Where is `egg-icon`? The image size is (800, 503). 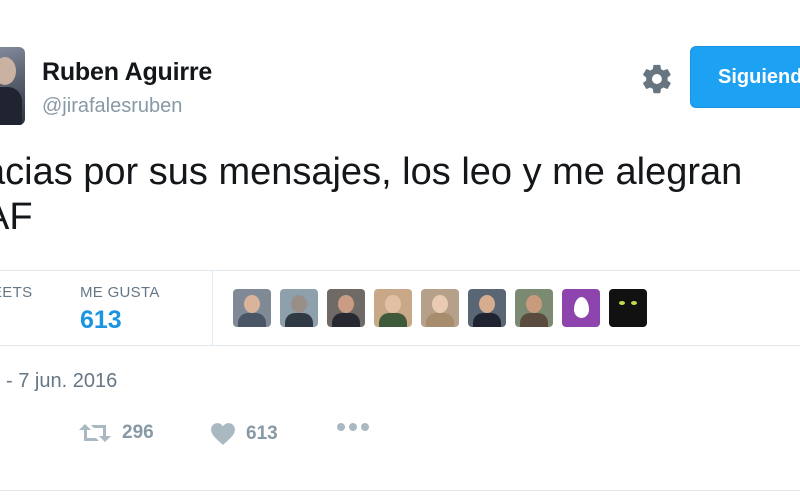
egg-icon is located at coordinates (581, 307).